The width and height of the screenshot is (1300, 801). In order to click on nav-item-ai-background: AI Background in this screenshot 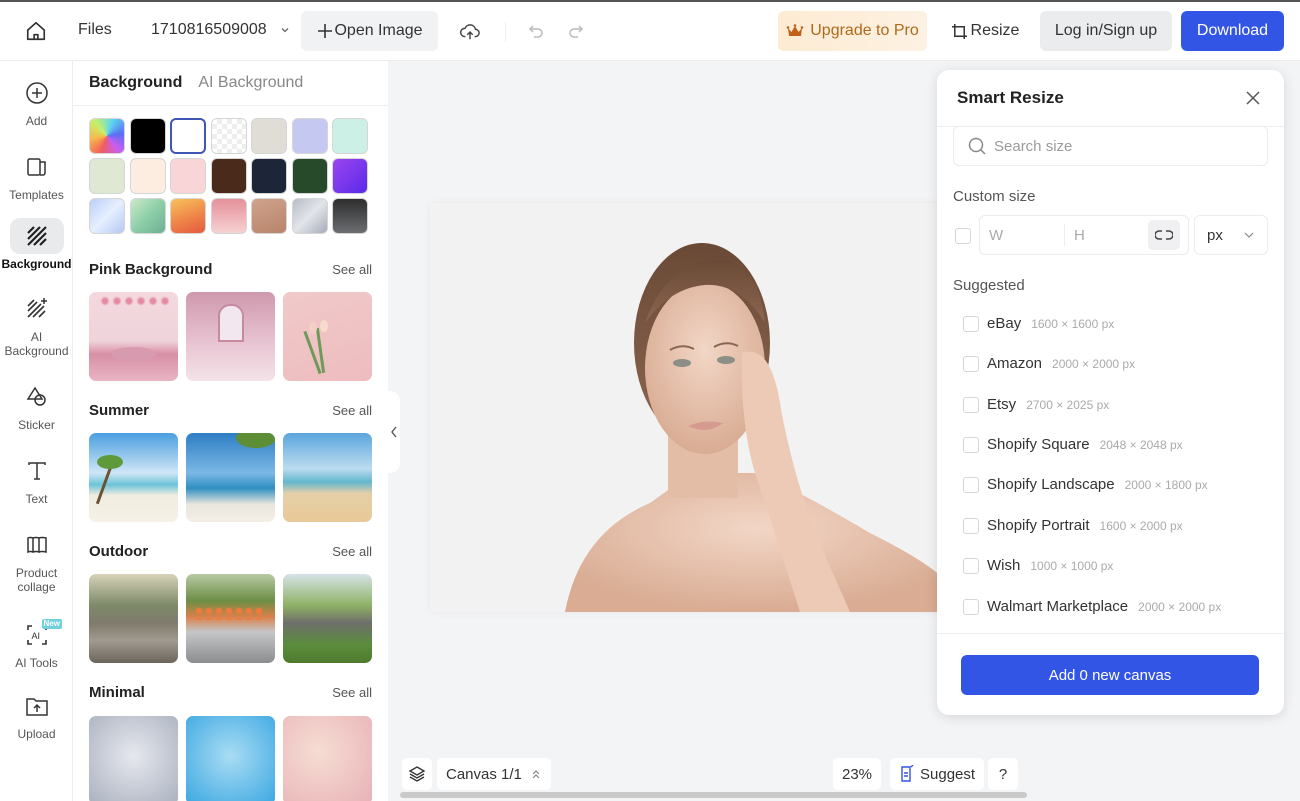, I will do `click(36, 324)`.